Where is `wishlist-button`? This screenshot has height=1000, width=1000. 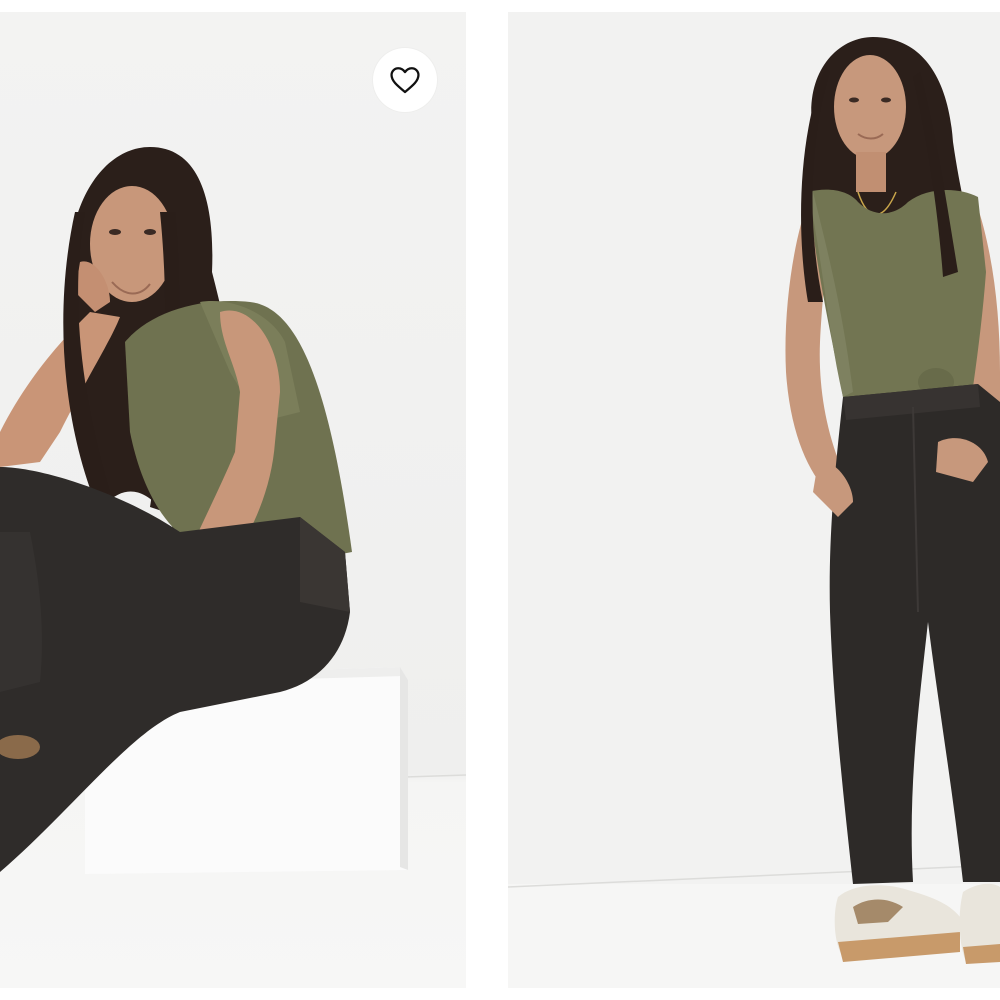
wishlist-button is located at coordinates (405, 80).